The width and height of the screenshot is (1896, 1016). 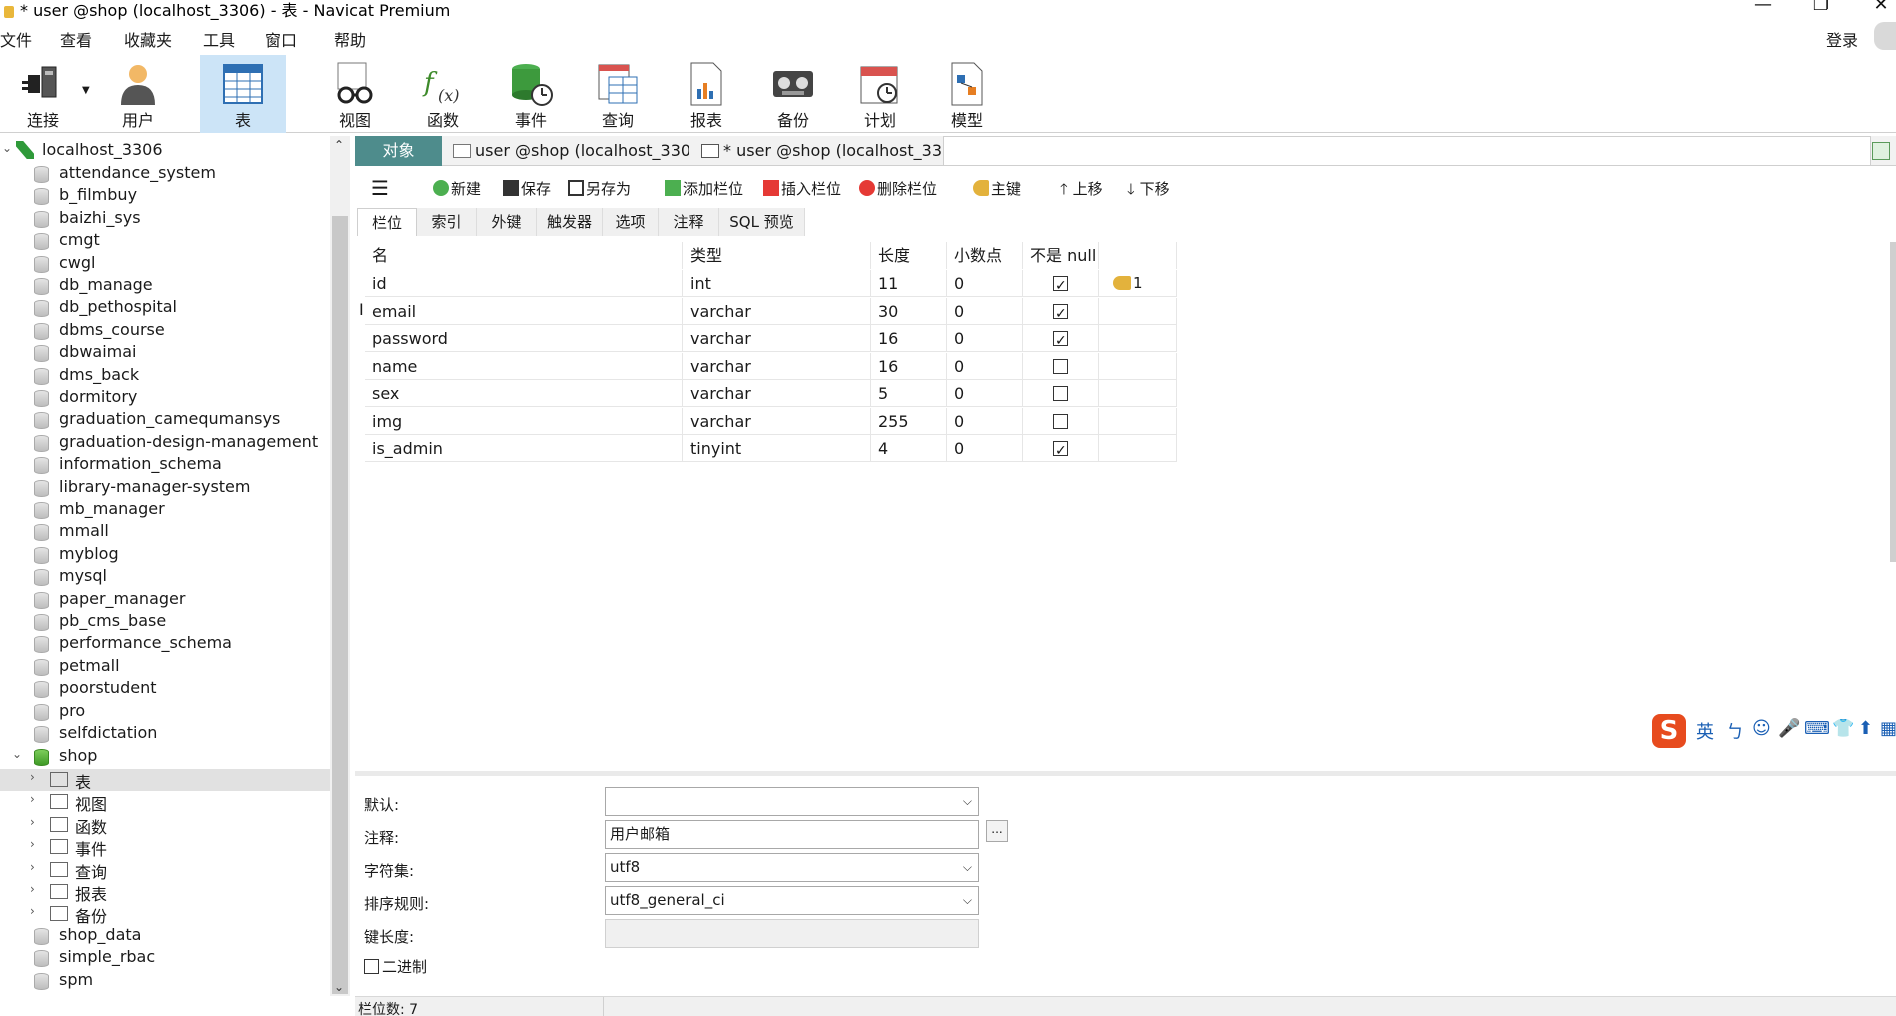 I want to click on table-row: sex varchar 5 0, so click(x=771, y=393).